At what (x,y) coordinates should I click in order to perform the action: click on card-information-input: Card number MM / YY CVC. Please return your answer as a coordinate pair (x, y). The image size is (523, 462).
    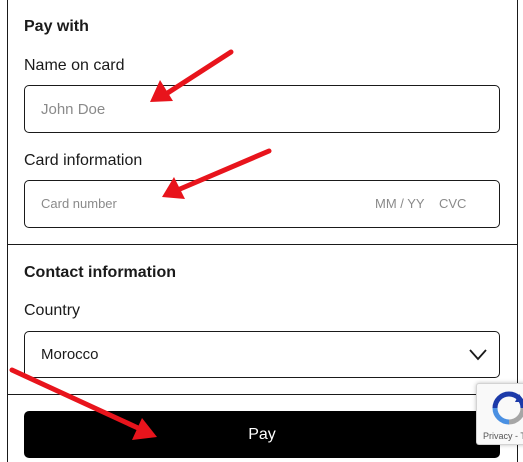
    Looking at the image, I should click on (262, 204).